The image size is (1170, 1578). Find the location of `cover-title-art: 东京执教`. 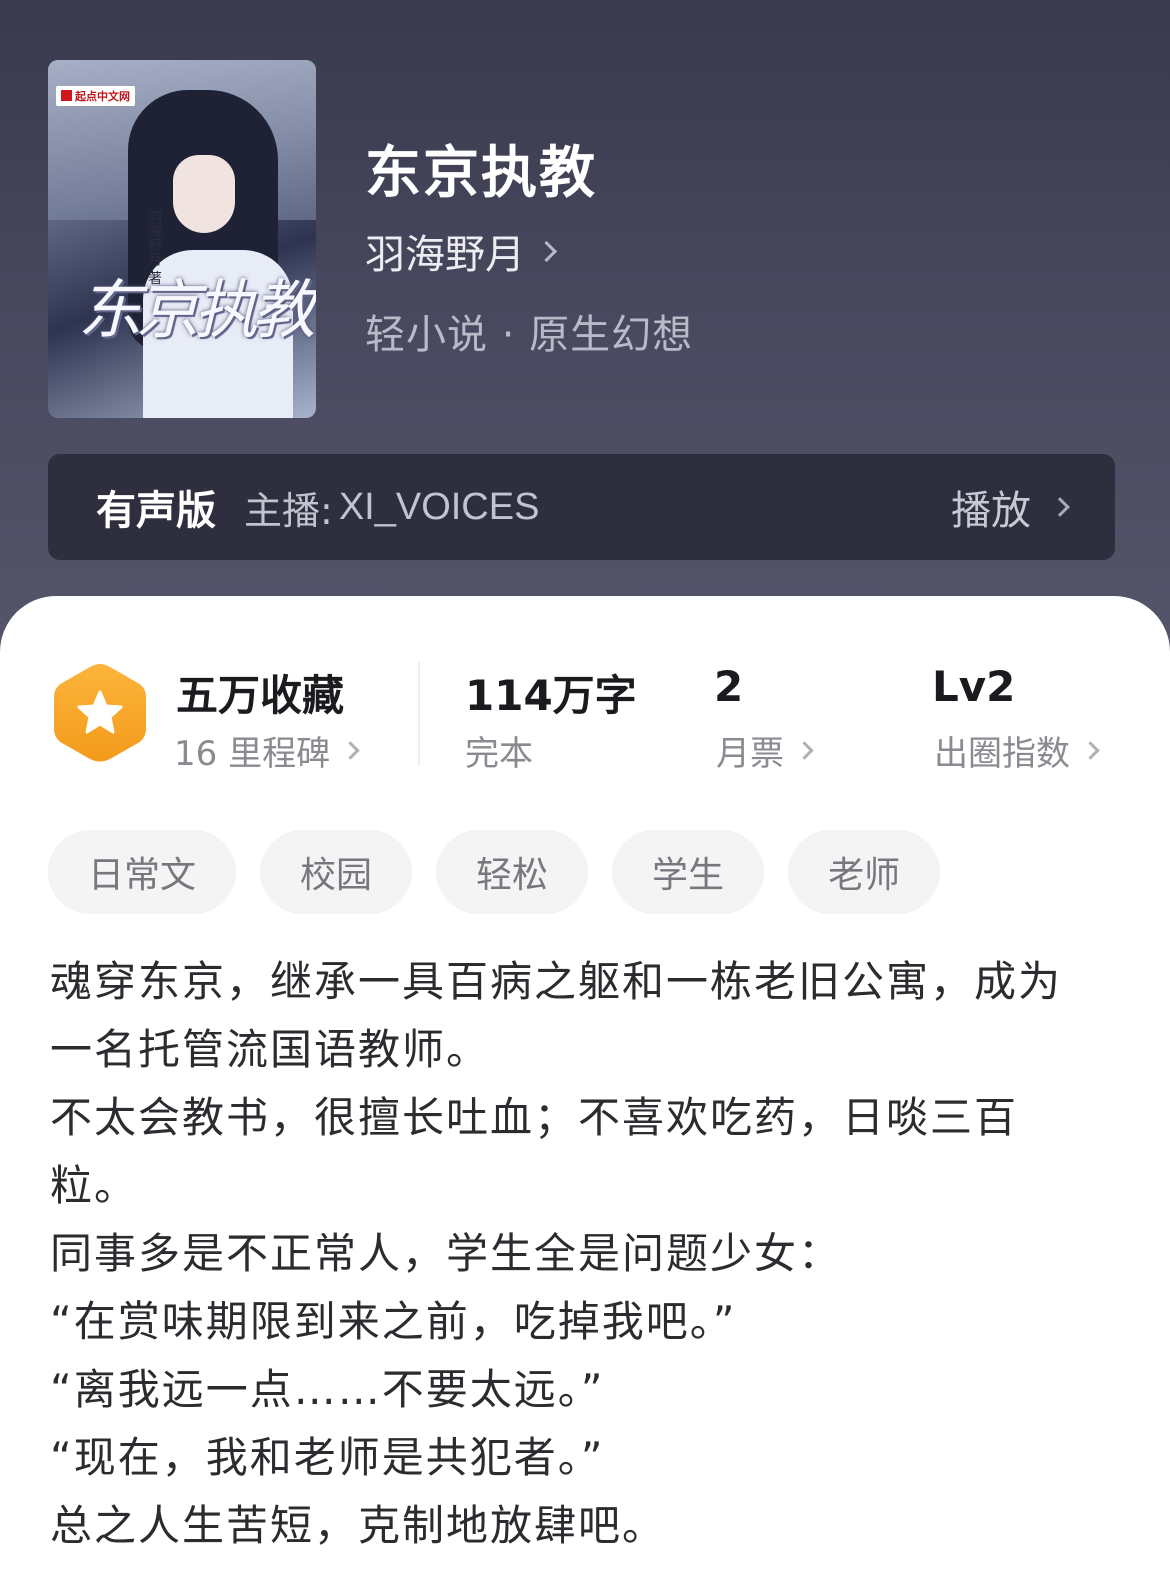

cover-title-art: 东京执教 is located at coordinates (197, 311).